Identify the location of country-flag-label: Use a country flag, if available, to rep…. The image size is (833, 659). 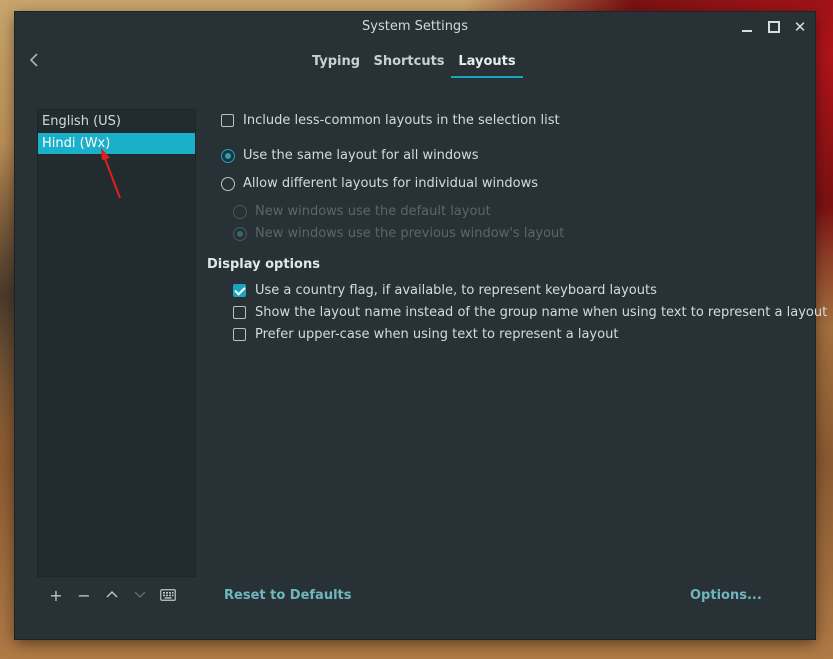
(456, 290).